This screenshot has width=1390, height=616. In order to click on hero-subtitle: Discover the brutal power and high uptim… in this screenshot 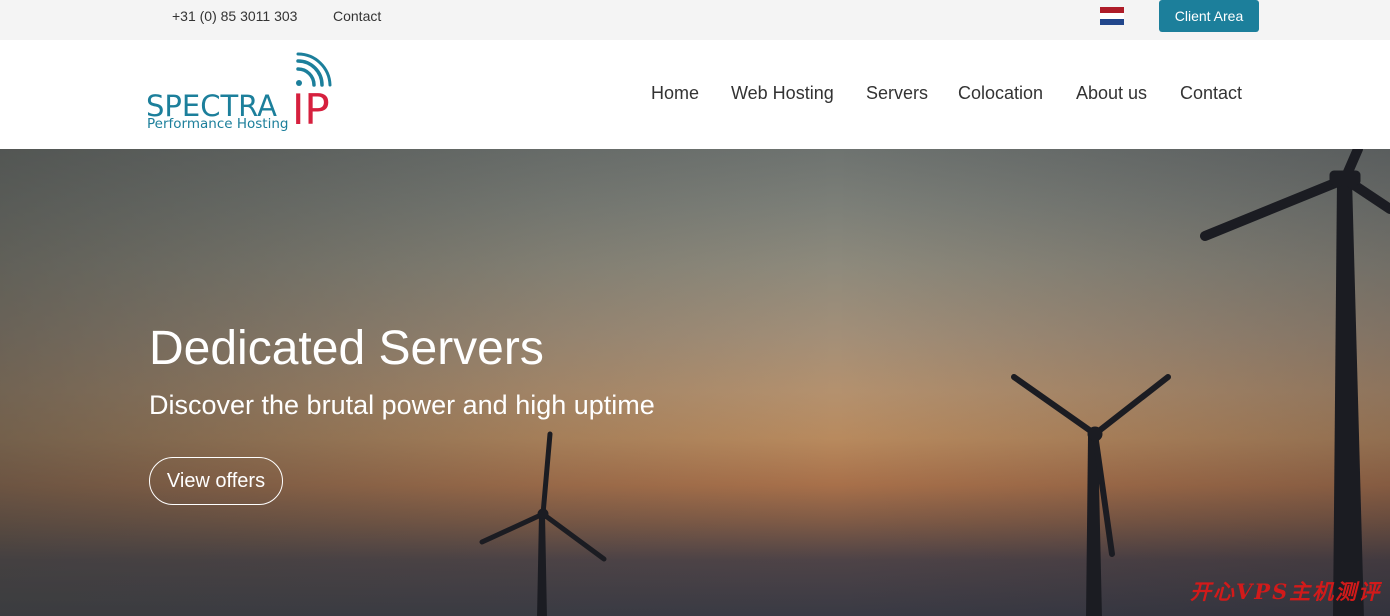, I will do `click(402, 405)`.